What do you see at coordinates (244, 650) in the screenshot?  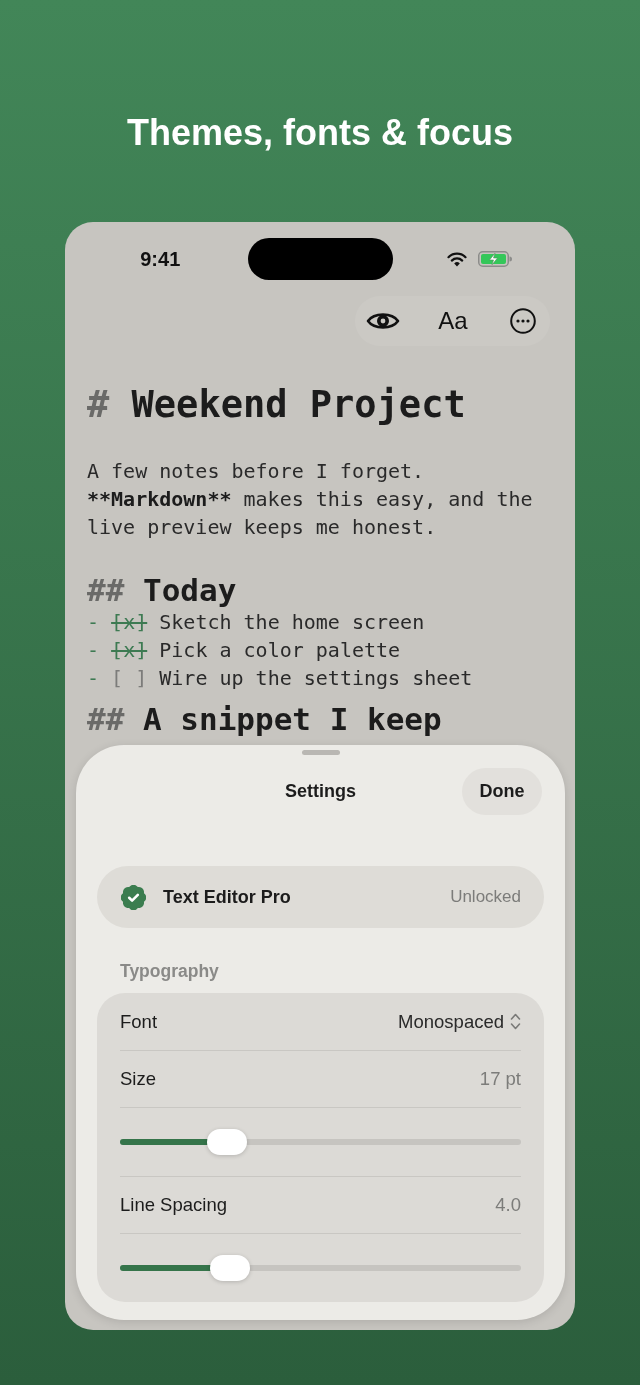 I see `task-item-text: - [x] Pick a color palette` at bounding box center [244, 650].